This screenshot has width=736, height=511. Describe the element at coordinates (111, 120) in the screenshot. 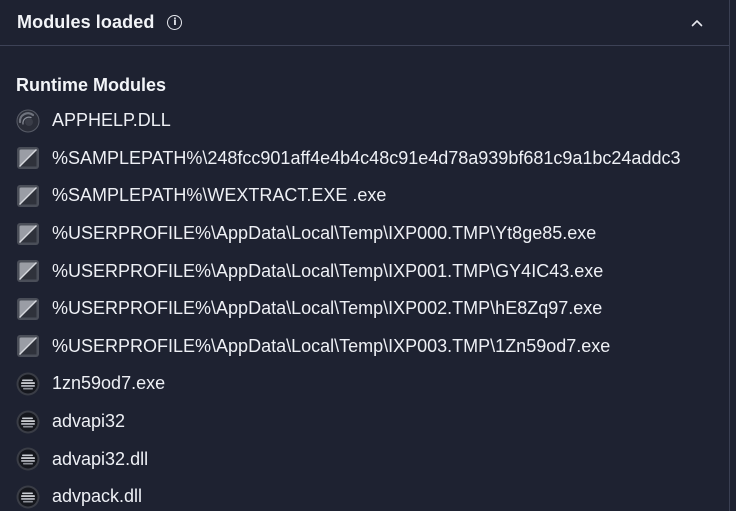

I see `module-name: APPHELP.DLL` at that location.